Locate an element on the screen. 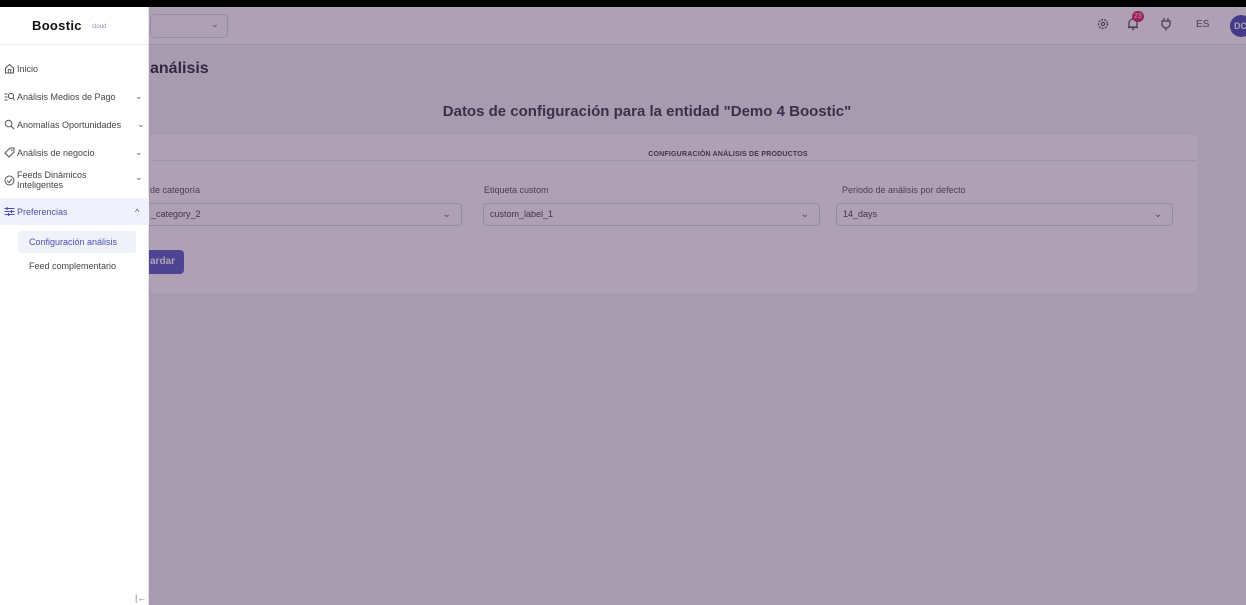 This screenshot has width=1246, height=605. tag-icon is located at coordinates (9, 152).